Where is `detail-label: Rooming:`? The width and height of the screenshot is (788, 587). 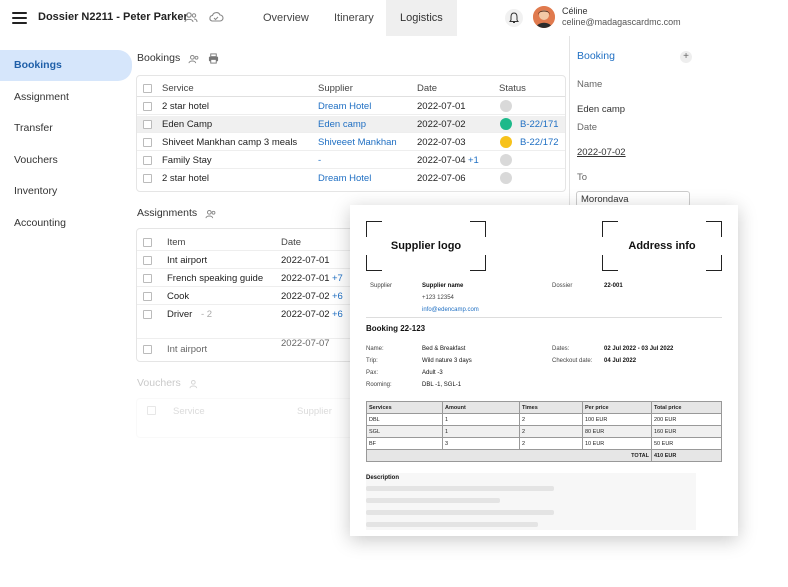
detail-label: Rooming: is located at coordinates (379, 385).